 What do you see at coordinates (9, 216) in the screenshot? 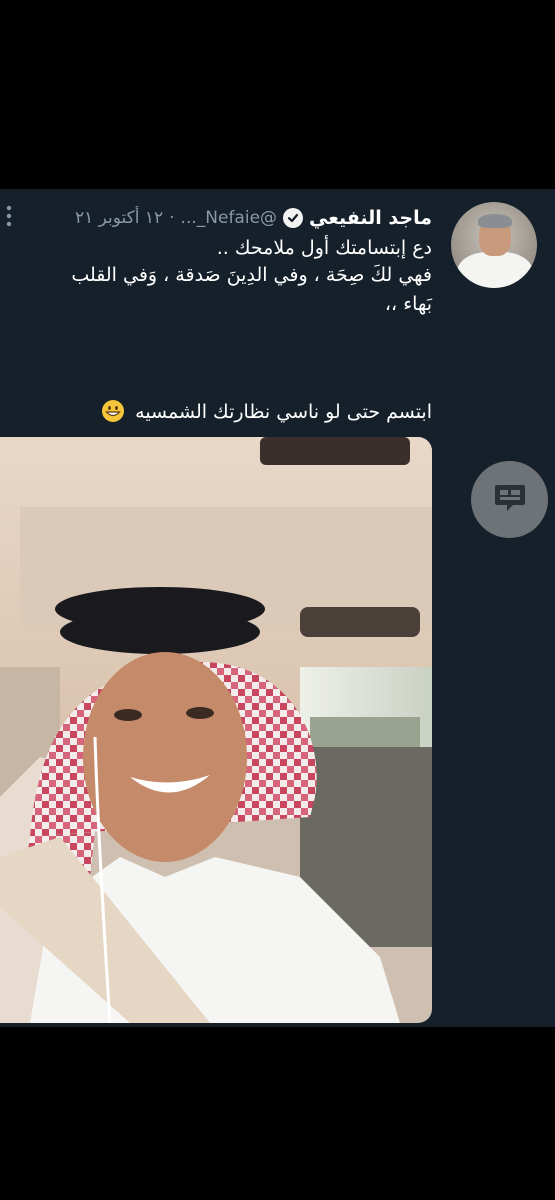
I see `more-vertical-icon` at bounding box center [9, 216].